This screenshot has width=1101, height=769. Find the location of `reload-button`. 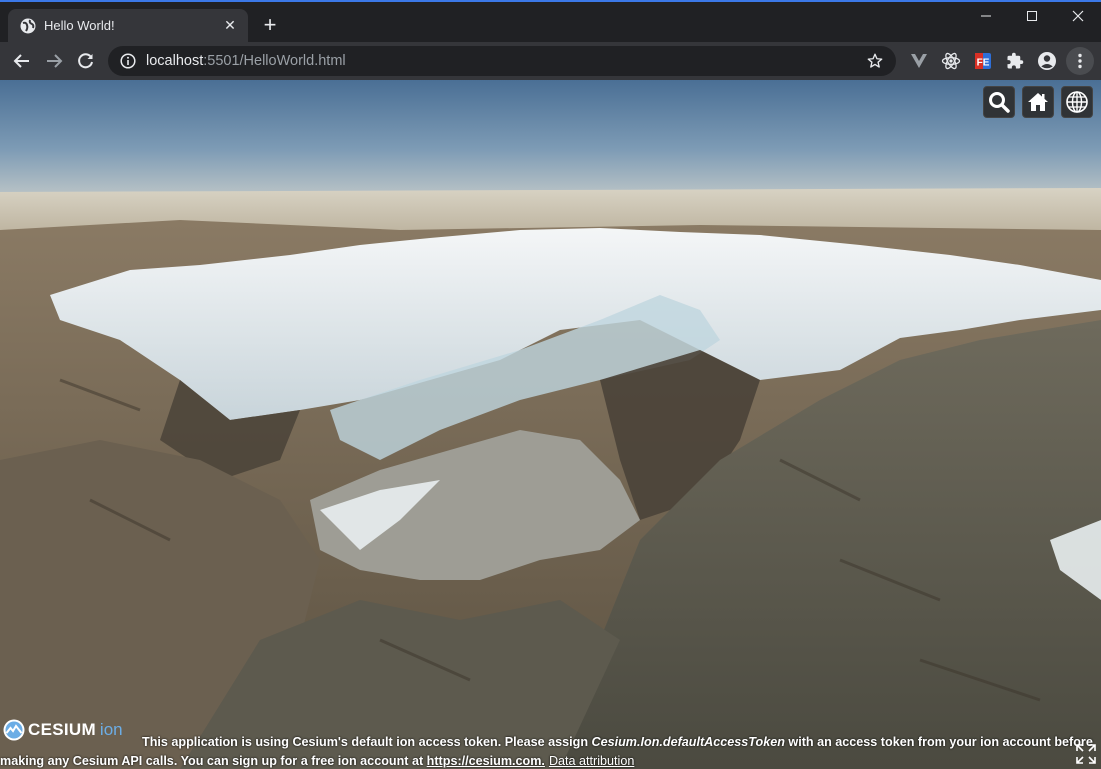

reload-button is located at coordinates (86, 61).